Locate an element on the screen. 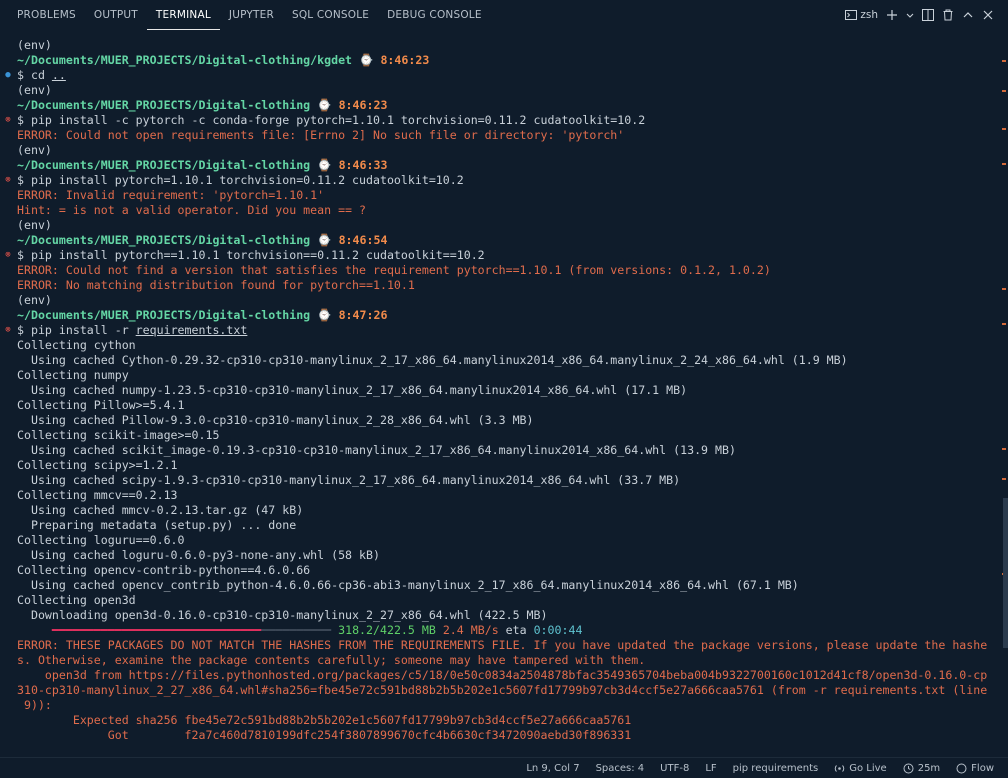 The width and height of the screenshot is (1008, 778). broadcast-icon is located at coordinates (839, 768).